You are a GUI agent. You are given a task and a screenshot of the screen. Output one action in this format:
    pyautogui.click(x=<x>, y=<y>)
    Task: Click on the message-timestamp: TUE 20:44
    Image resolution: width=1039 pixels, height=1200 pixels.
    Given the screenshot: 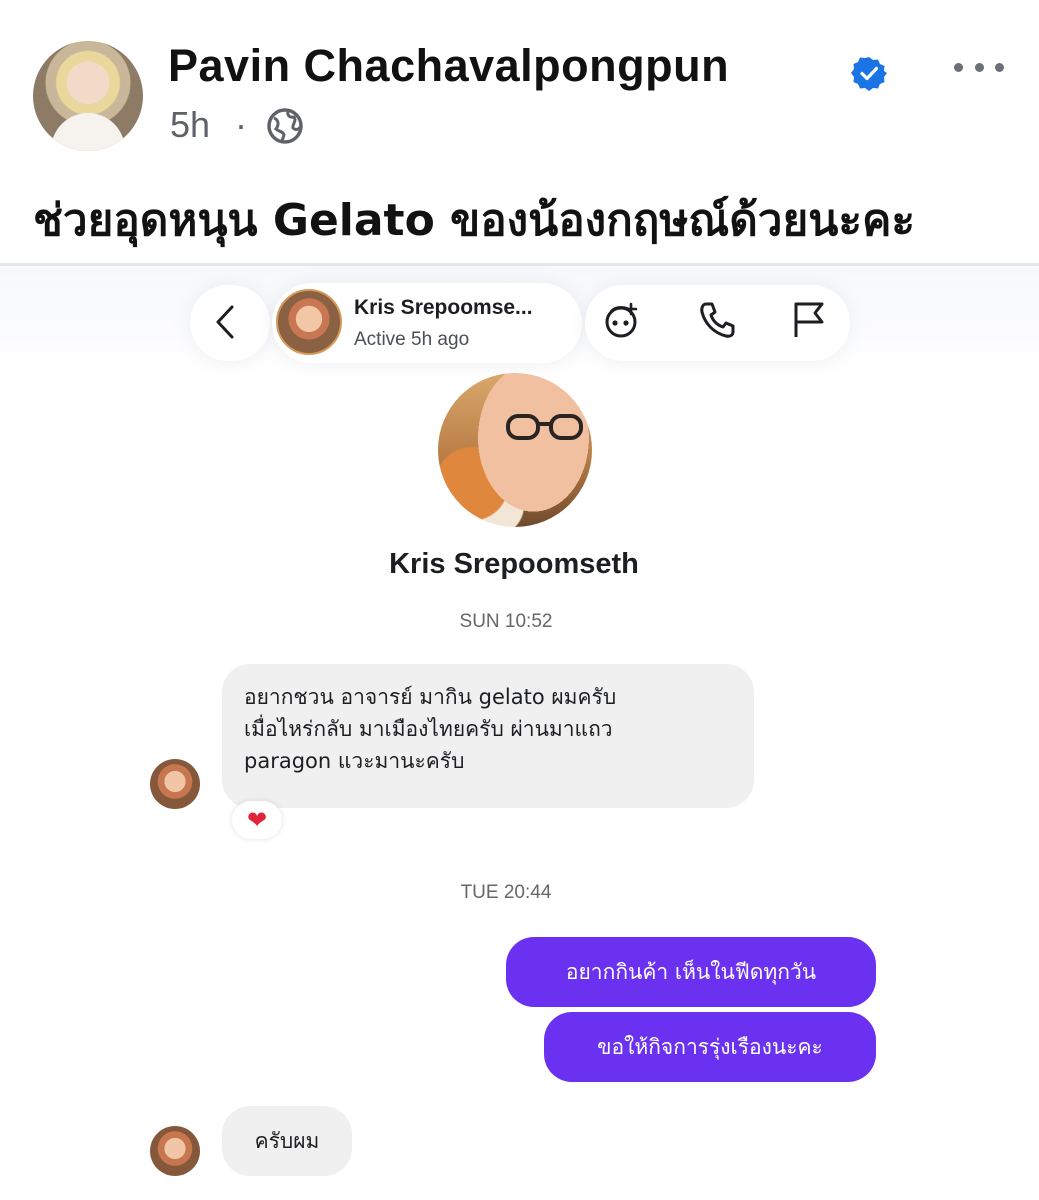 What is the action you would take?
    pyautogui.click(x=506, y=892)
    